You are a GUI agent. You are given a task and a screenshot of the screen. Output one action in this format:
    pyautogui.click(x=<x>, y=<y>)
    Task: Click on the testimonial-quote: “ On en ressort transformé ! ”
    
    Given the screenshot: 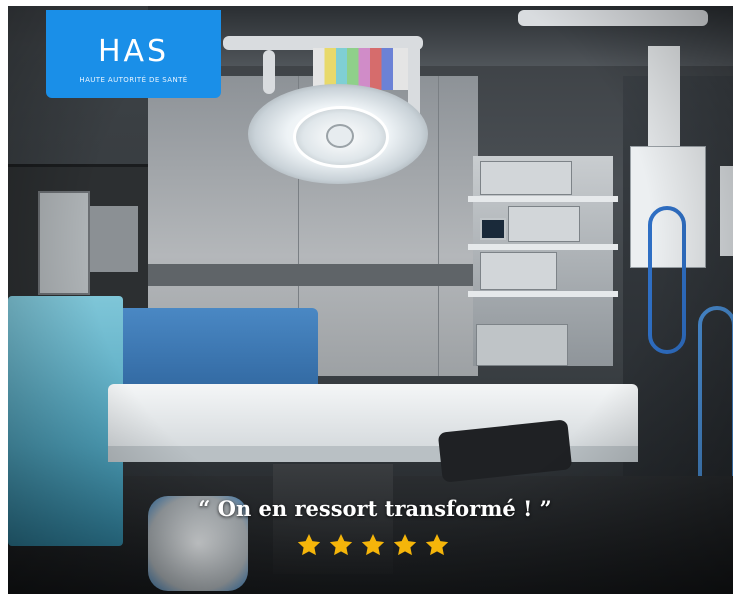 What is the action you would take?
    pyautogui.click(x=375, y=508)
    